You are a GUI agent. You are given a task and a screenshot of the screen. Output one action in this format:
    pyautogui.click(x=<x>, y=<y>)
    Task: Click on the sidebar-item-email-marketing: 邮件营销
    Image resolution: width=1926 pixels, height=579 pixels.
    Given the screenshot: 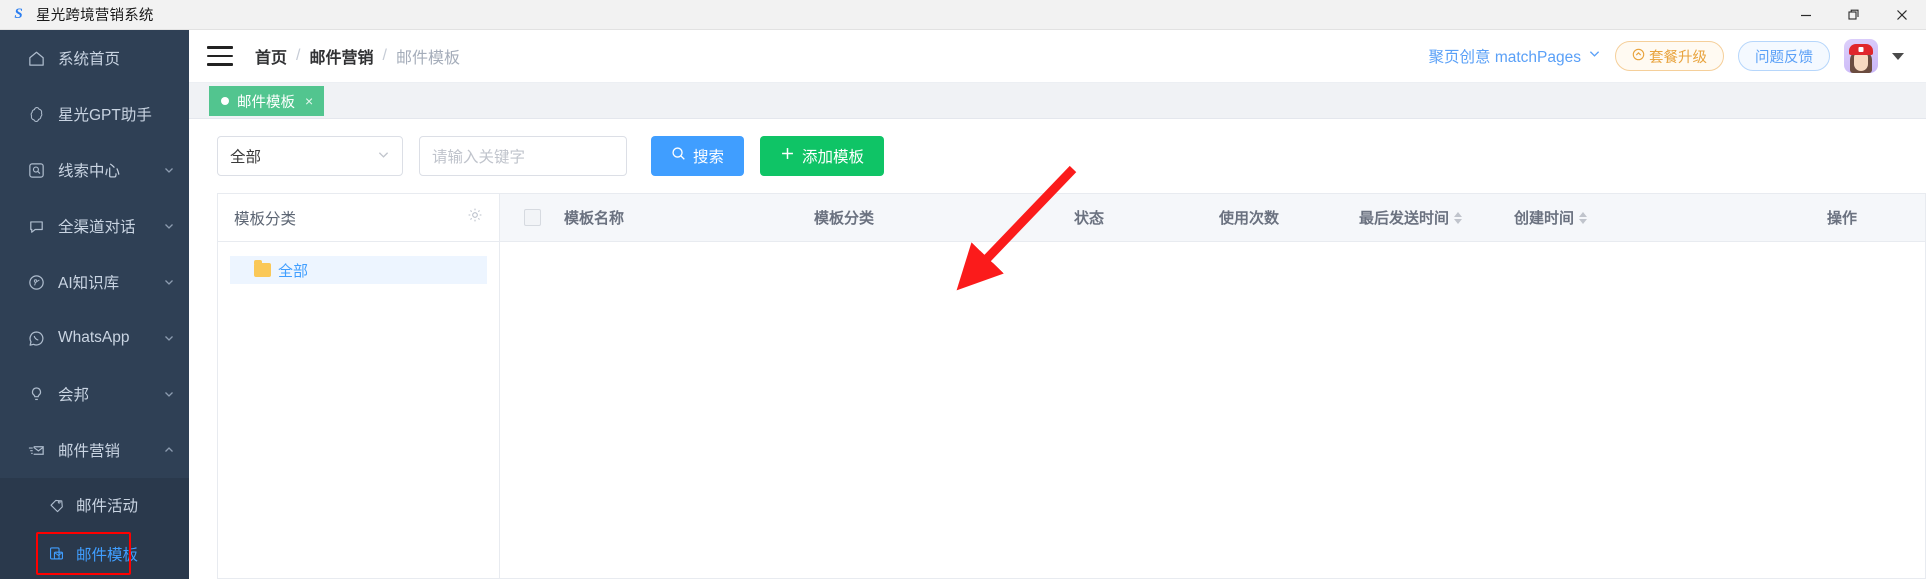 What is the action you would take?
    pyautogui.click(x=94, y=450)
    